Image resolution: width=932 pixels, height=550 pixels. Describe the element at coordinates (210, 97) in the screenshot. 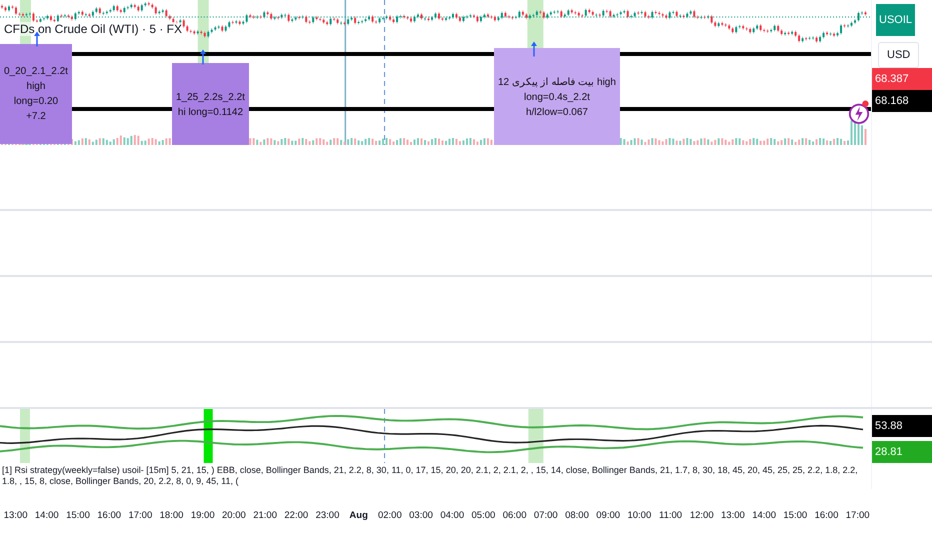

I see `signal-text: 1_25_2.2s_2.2t` at that location.